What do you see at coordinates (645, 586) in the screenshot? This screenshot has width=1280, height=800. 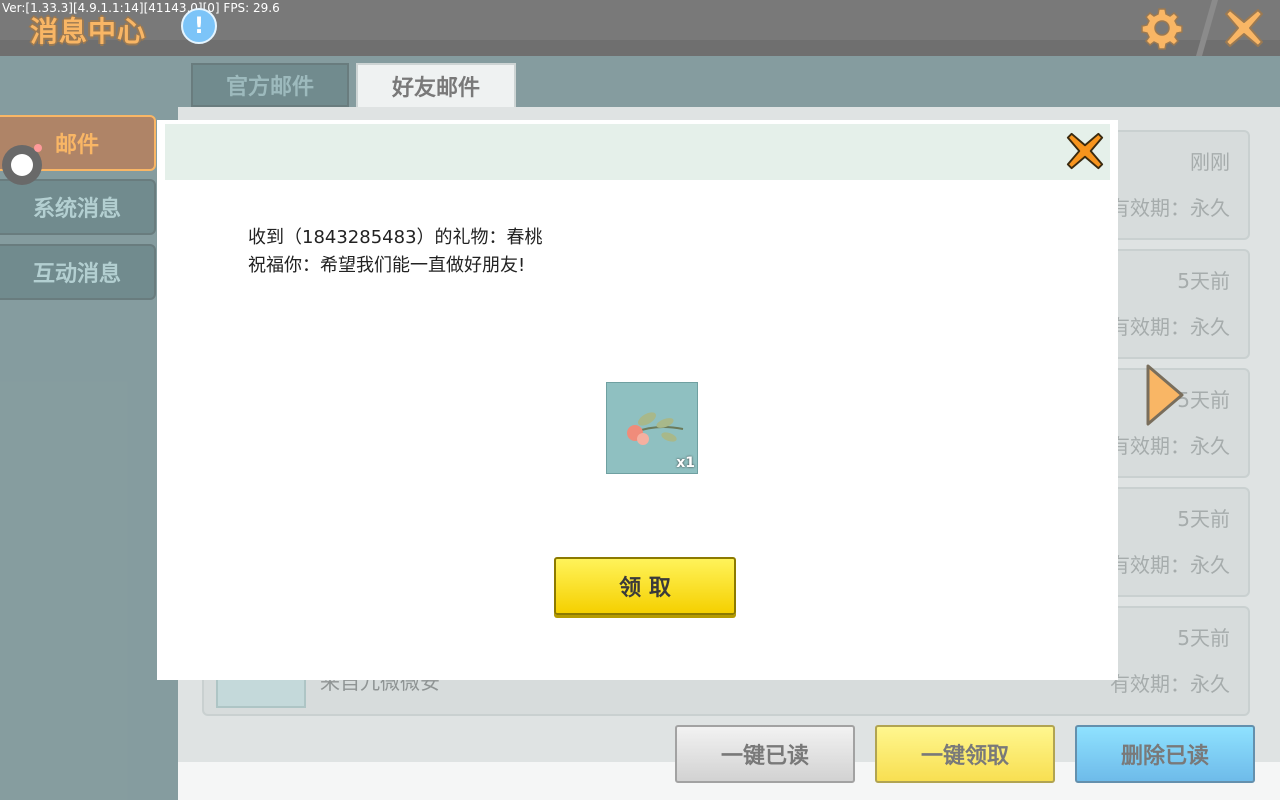 I see `claim-button: 领 取` at bounding box center [645, 586].